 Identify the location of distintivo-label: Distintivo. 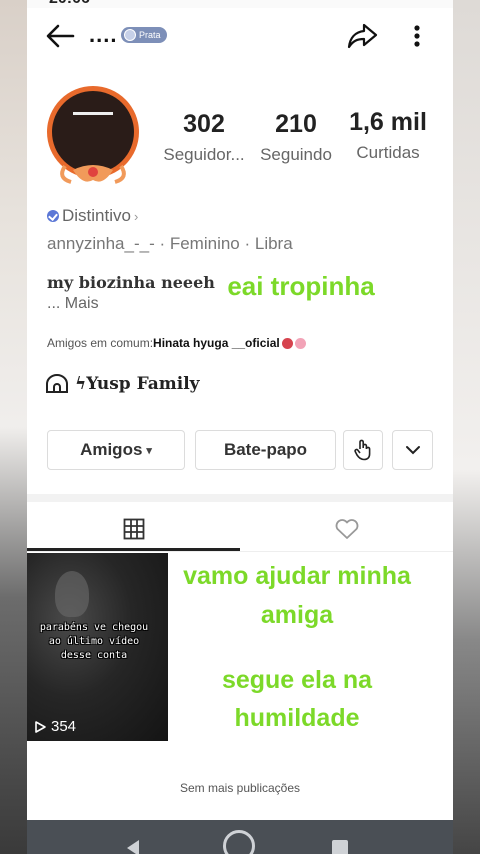
(96, 215).